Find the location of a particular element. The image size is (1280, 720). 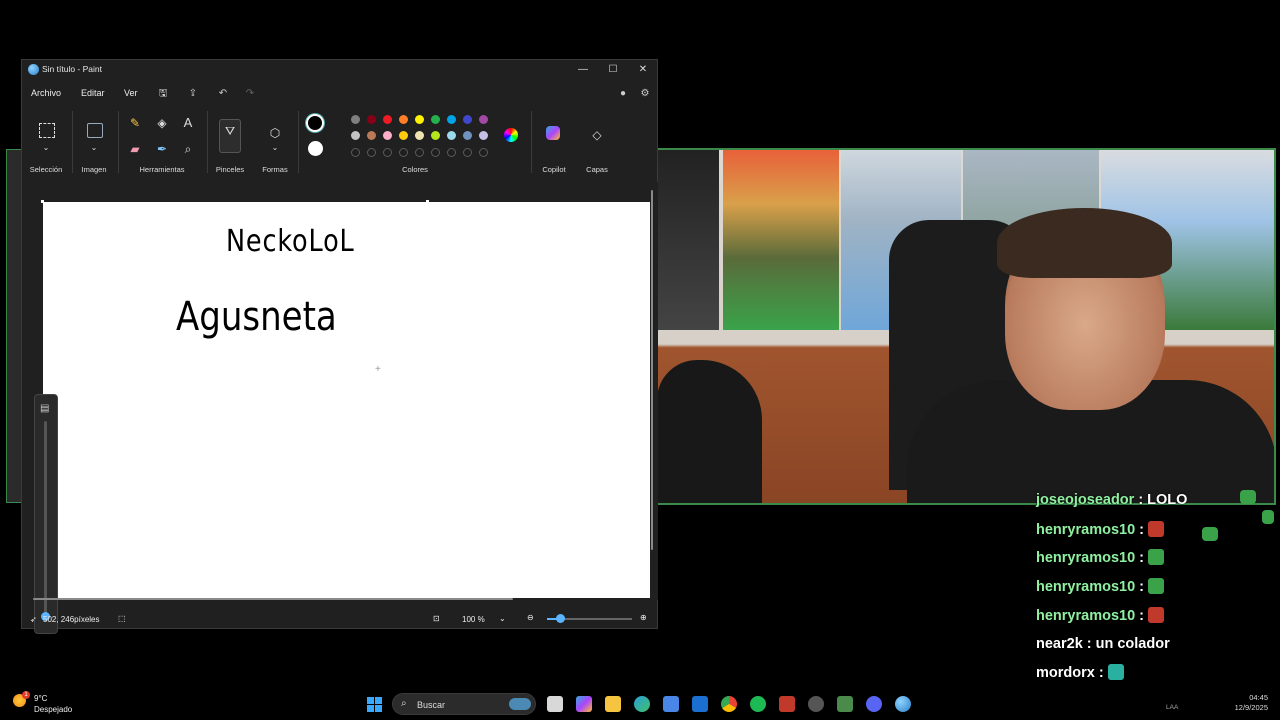

minimize-button: — is located at coordinates (583, 70).